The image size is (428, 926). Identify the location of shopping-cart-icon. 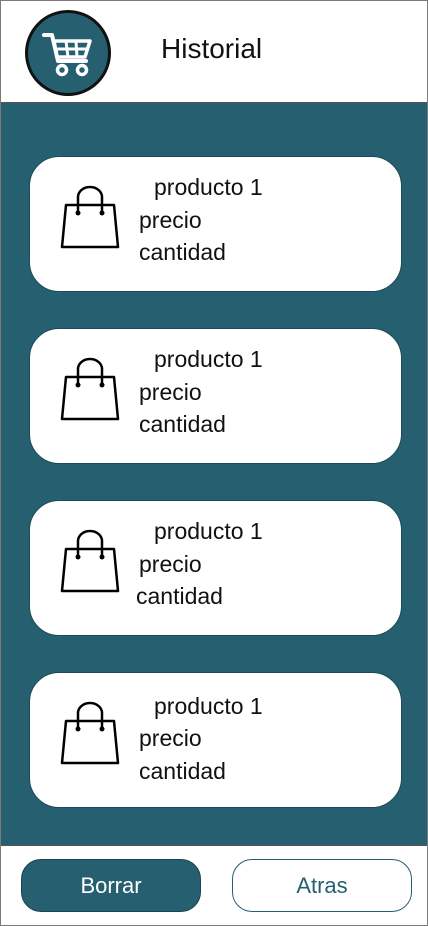
(67, 55).